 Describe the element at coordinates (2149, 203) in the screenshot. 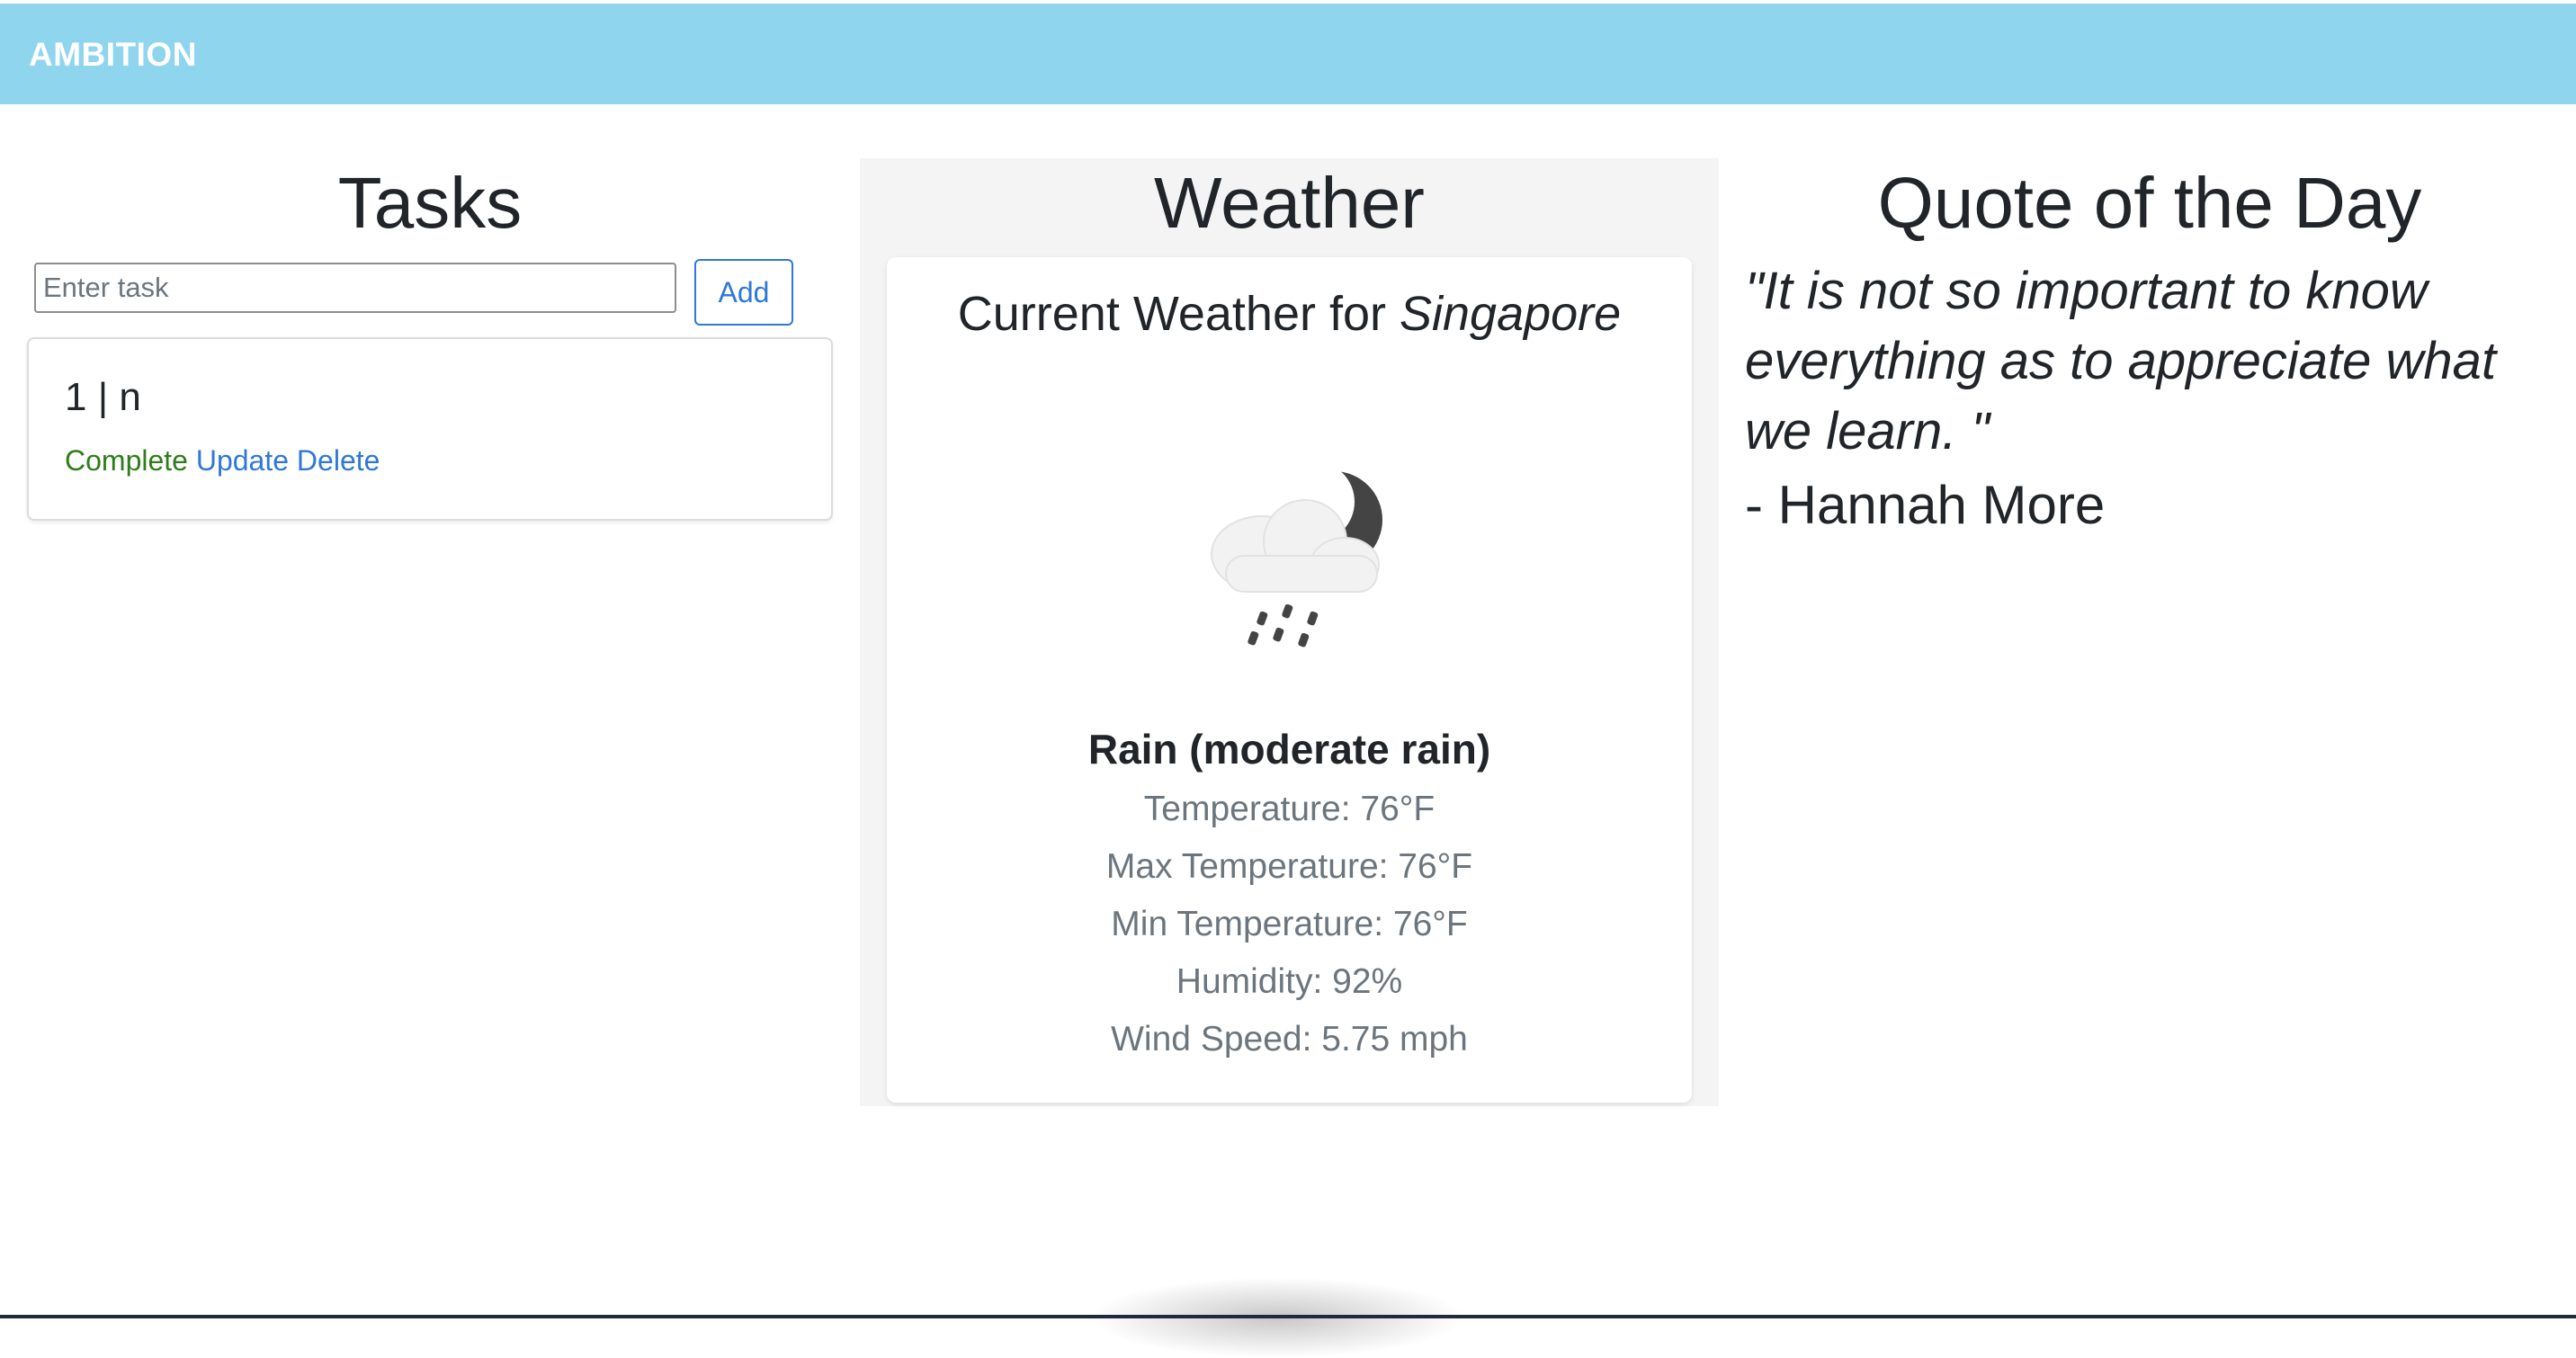

I see `quote-title: Quote of the Day` at that location.